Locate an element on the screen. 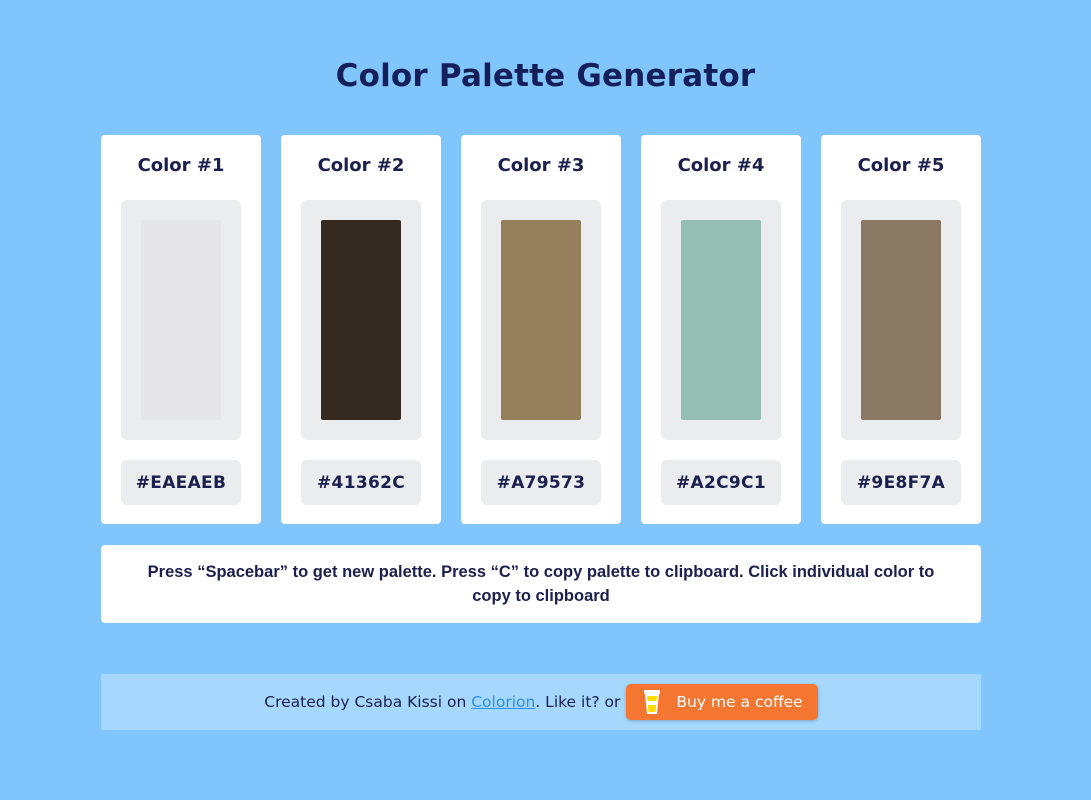 This screenshot has height=800, width=1091. color-card-title: Color #2 is located at coordinates (361, 165).